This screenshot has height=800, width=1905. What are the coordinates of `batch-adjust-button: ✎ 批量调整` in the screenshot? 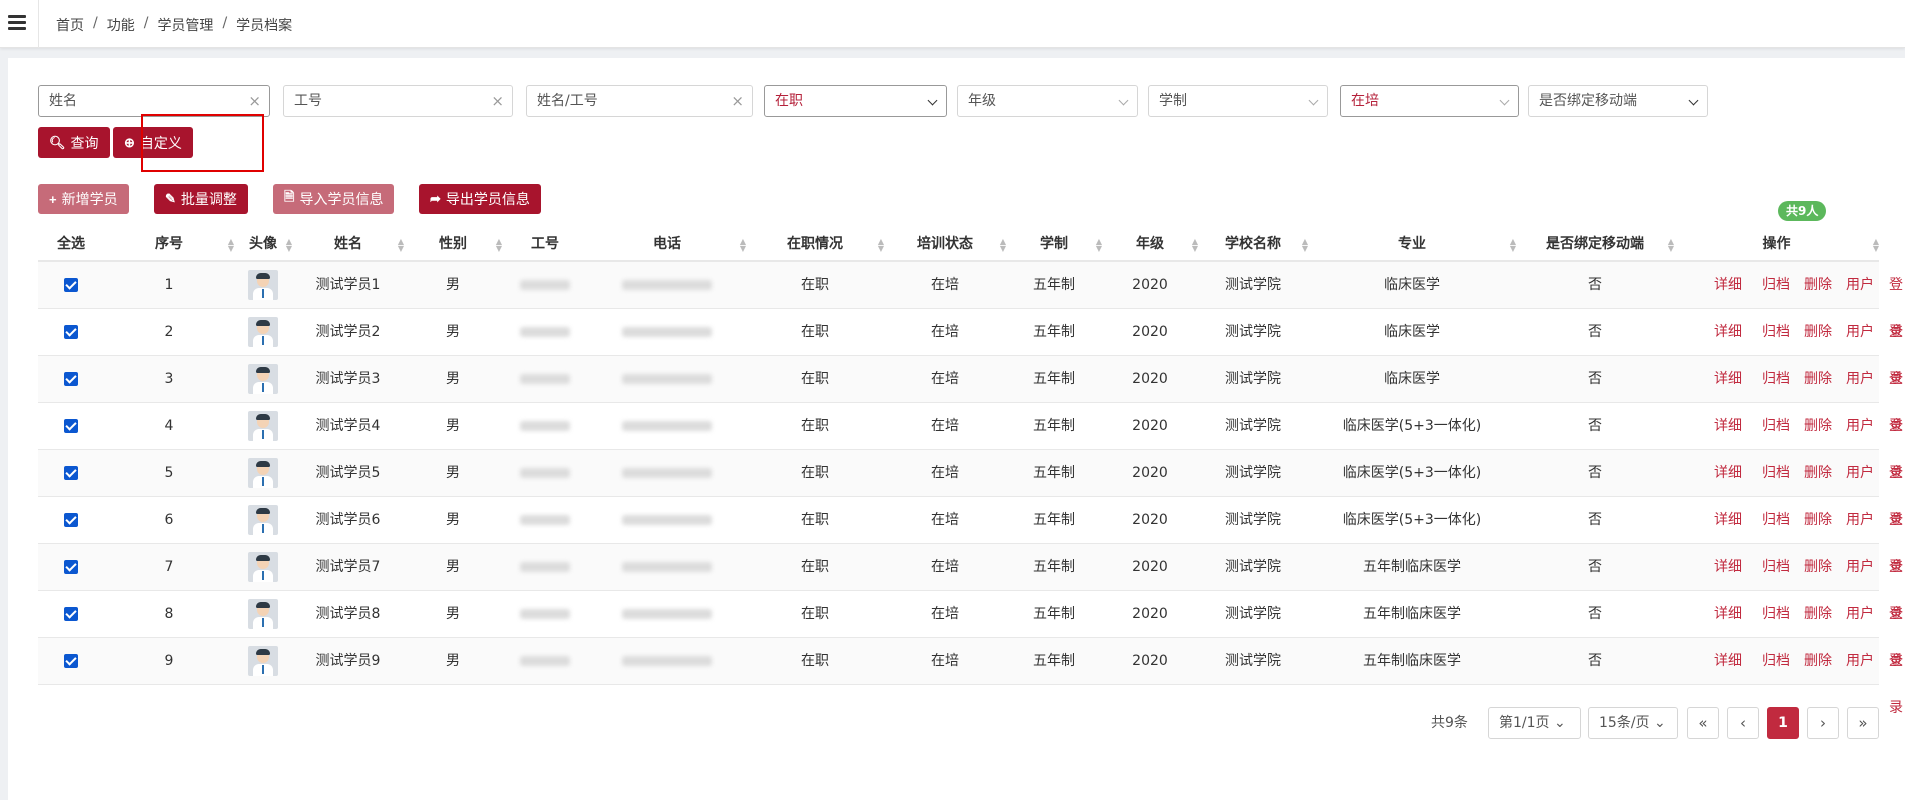 It's located at (201, 199).